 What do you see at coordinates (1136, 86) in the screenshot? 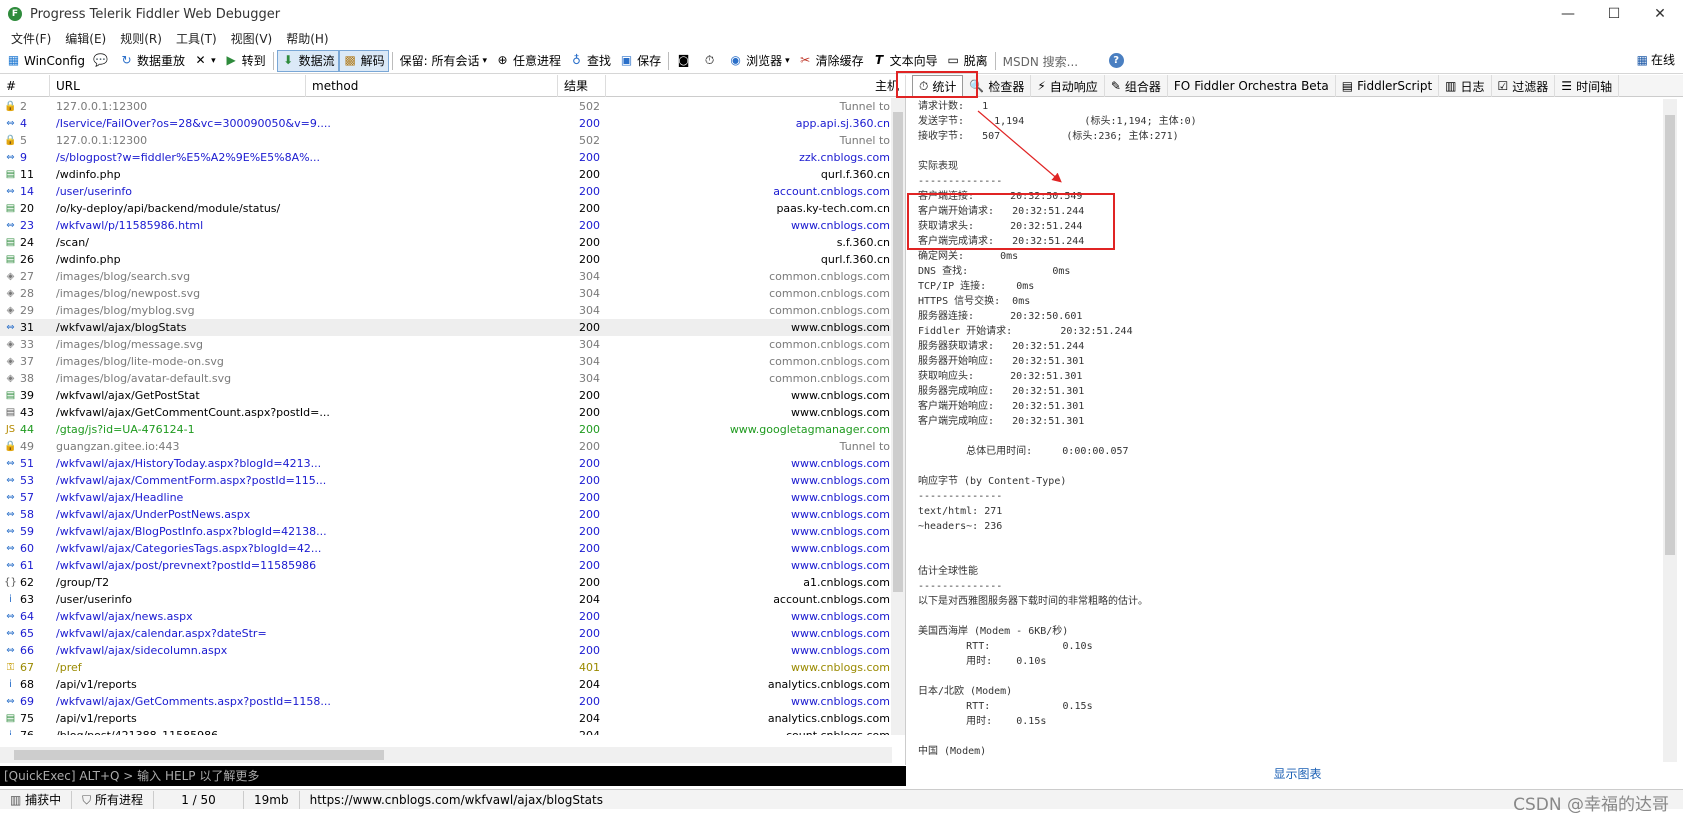
I see `tab-pencil: ✎ 组合器` at bounding box center [1136, 86].